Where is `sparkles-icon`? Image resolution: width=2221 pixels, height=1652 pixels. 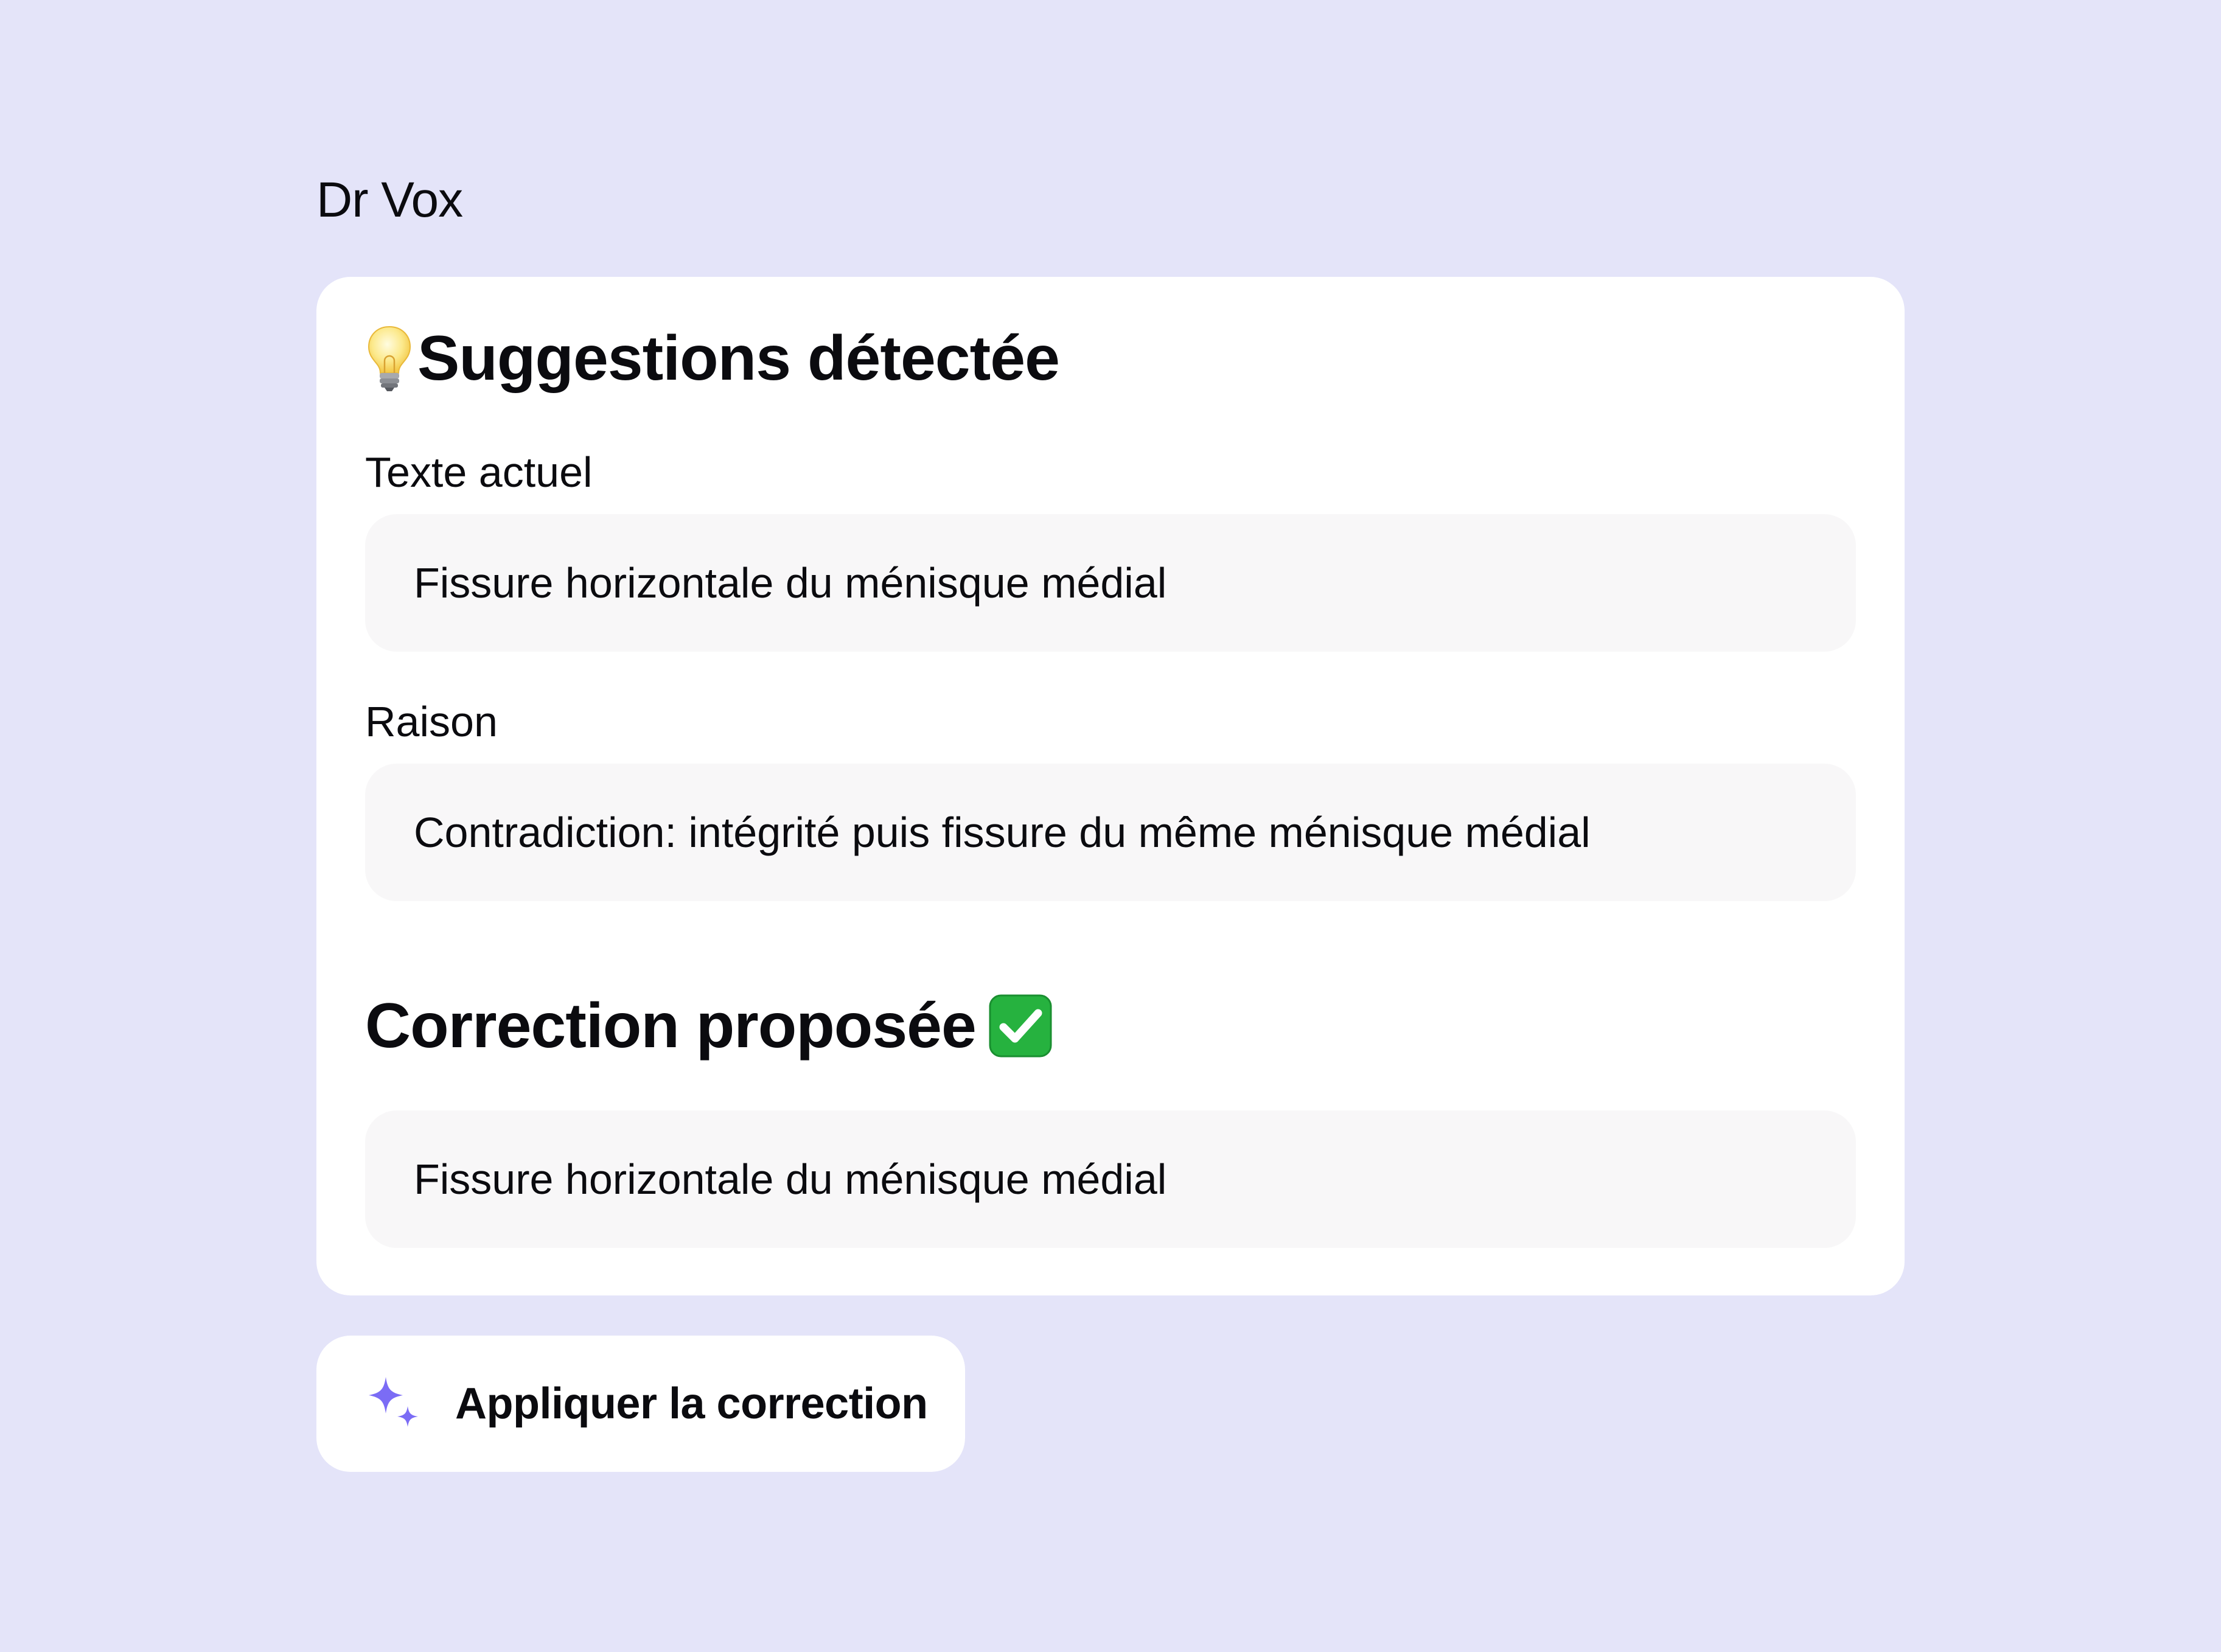
sparkles-icon is located at coordinates (393, 1402).